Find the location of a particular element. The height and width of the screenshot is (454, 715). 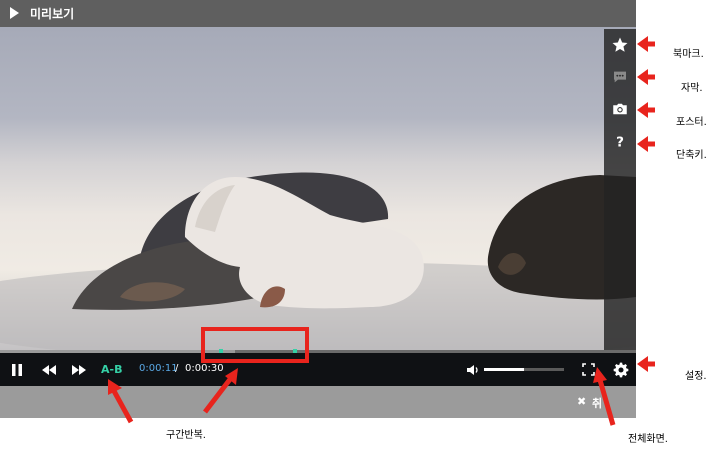

annotation-subtitle: 자막. is located at coordinates (692, 88).